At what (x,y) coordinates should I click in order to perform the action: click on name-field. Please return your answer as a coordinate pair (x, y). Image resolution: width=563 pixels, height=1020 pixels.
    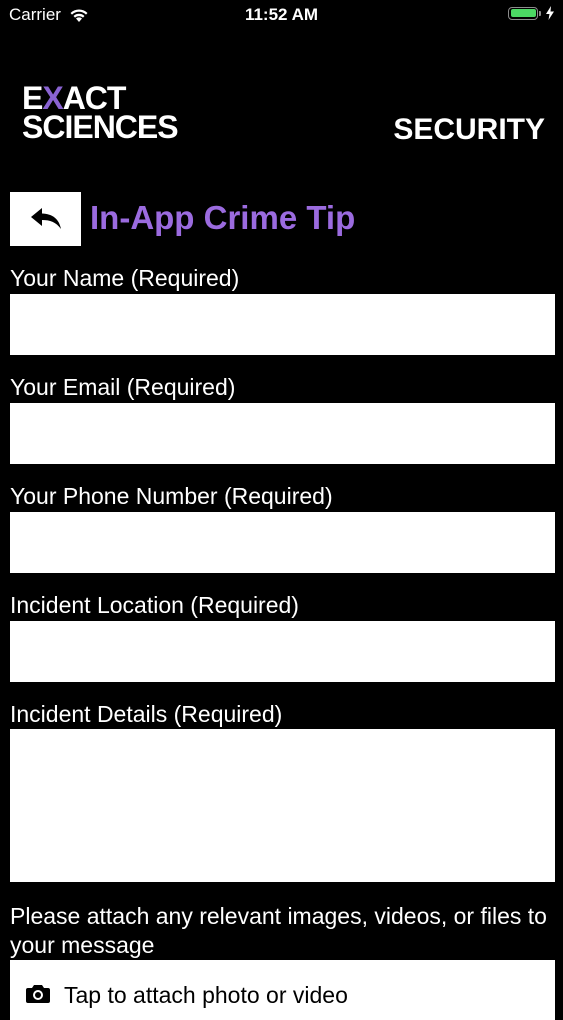
    Looking at the image, I should click on (282, 324).